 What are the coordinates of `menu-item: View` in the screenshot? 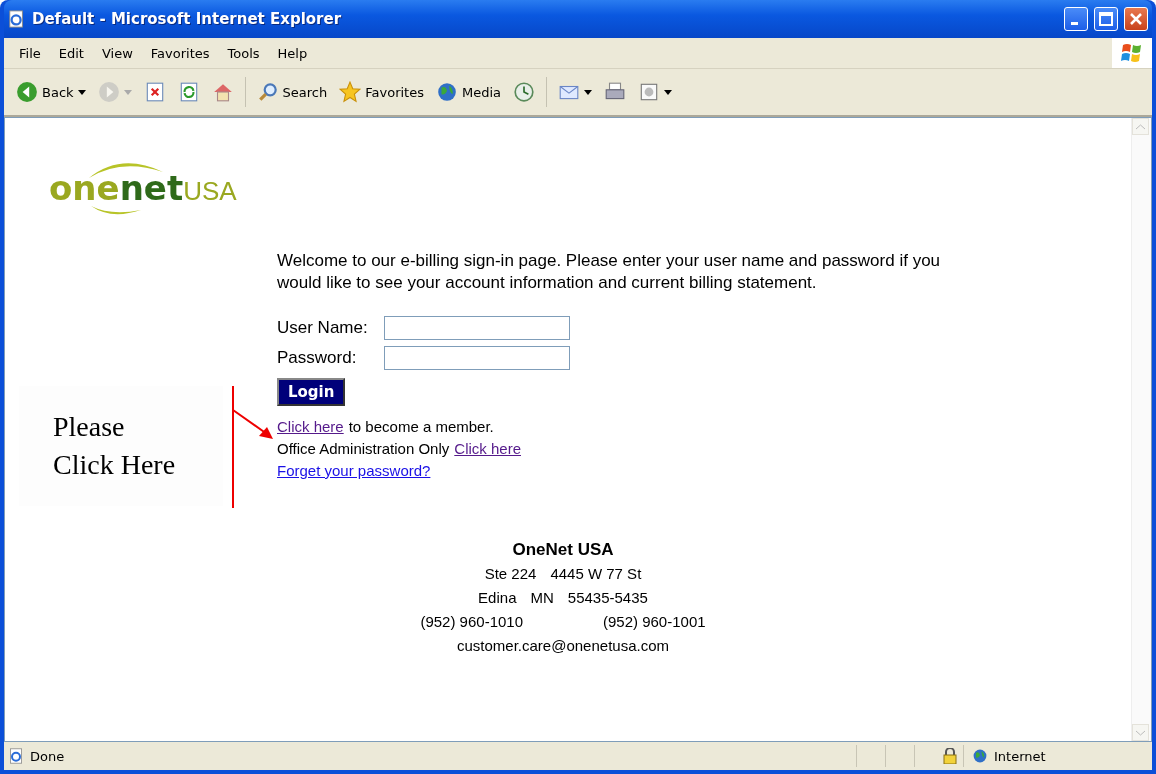 It's located at (117, 53).